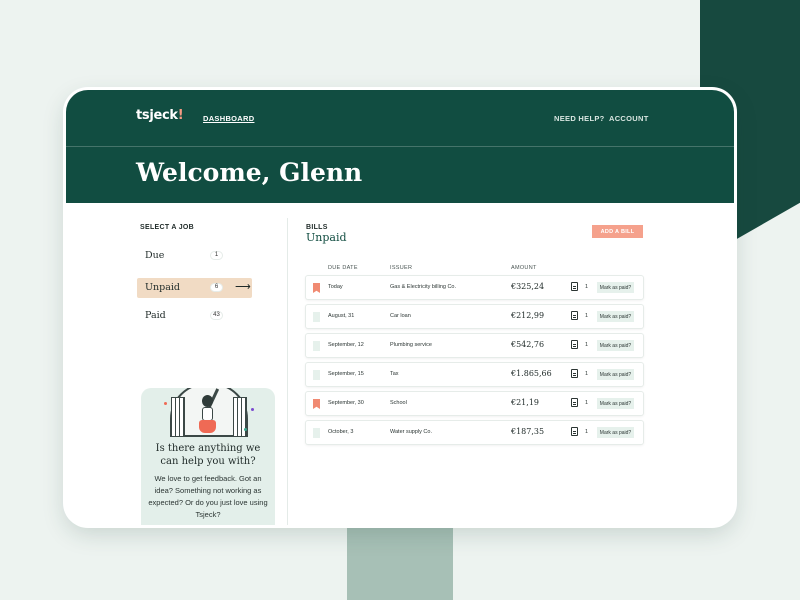 The image size is (800, 600). What do you see at coordinates (335, 287) in the screenshot?
I see `bill-due-date: Today` at bounding box center [335, 287].